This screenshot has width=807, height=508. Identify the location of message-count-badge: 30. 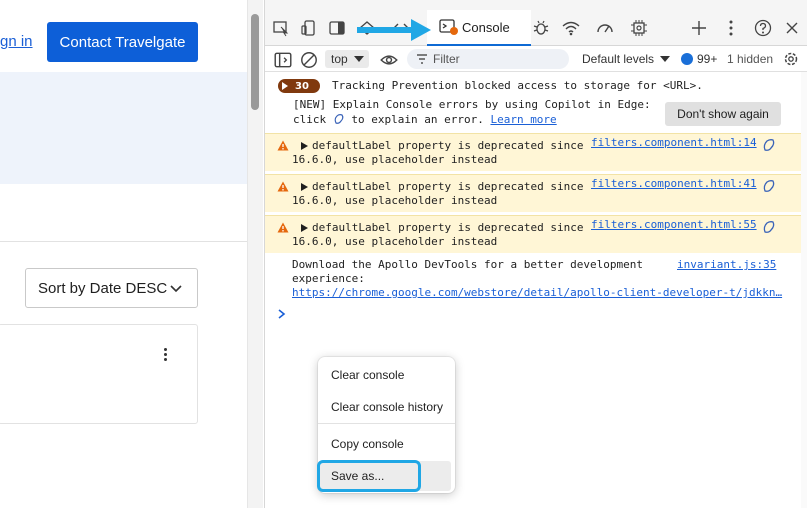
(299, 86).